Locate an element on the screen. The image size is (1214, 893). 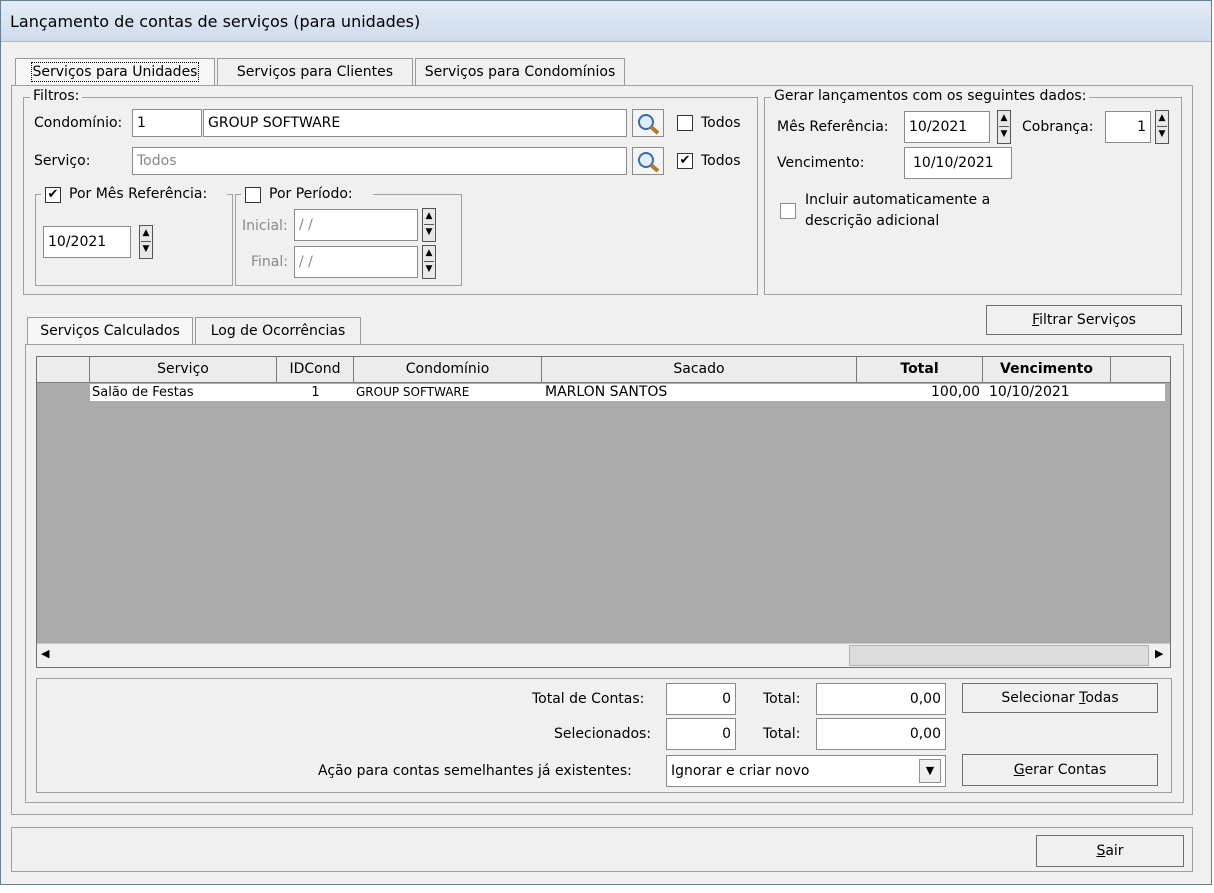
final-spinner: ▲ ▼ is located at coordinates (429, 262).